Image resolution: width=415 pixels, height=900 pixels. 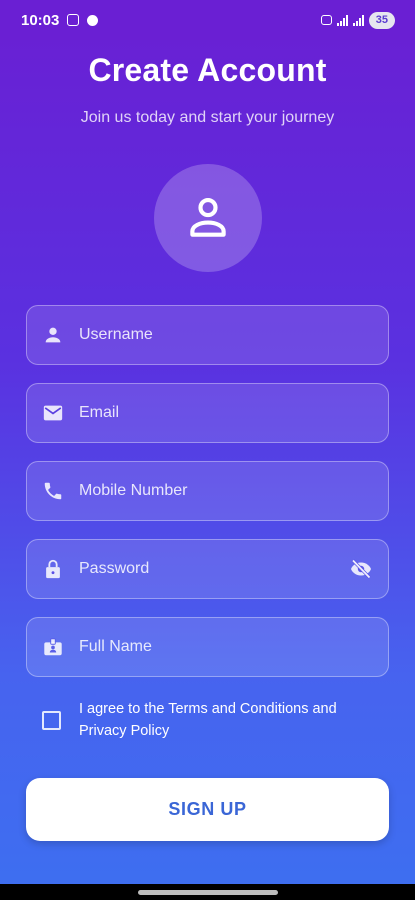 What do you see at coordinates (226, 491) in the screenshot?
I see `mobile-input: Mobile Number` at bounding box center [226, 491].